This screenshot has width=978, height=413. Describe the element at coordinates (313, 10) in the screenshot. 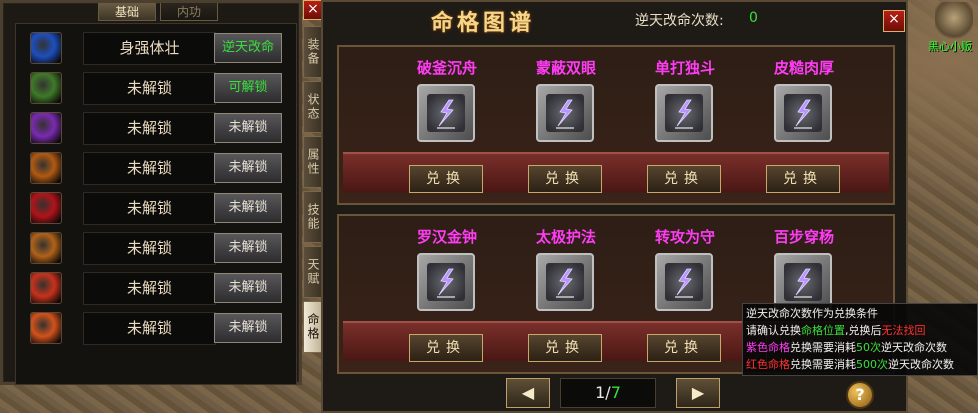

I see `character-panel-close-button: ×` at that location.